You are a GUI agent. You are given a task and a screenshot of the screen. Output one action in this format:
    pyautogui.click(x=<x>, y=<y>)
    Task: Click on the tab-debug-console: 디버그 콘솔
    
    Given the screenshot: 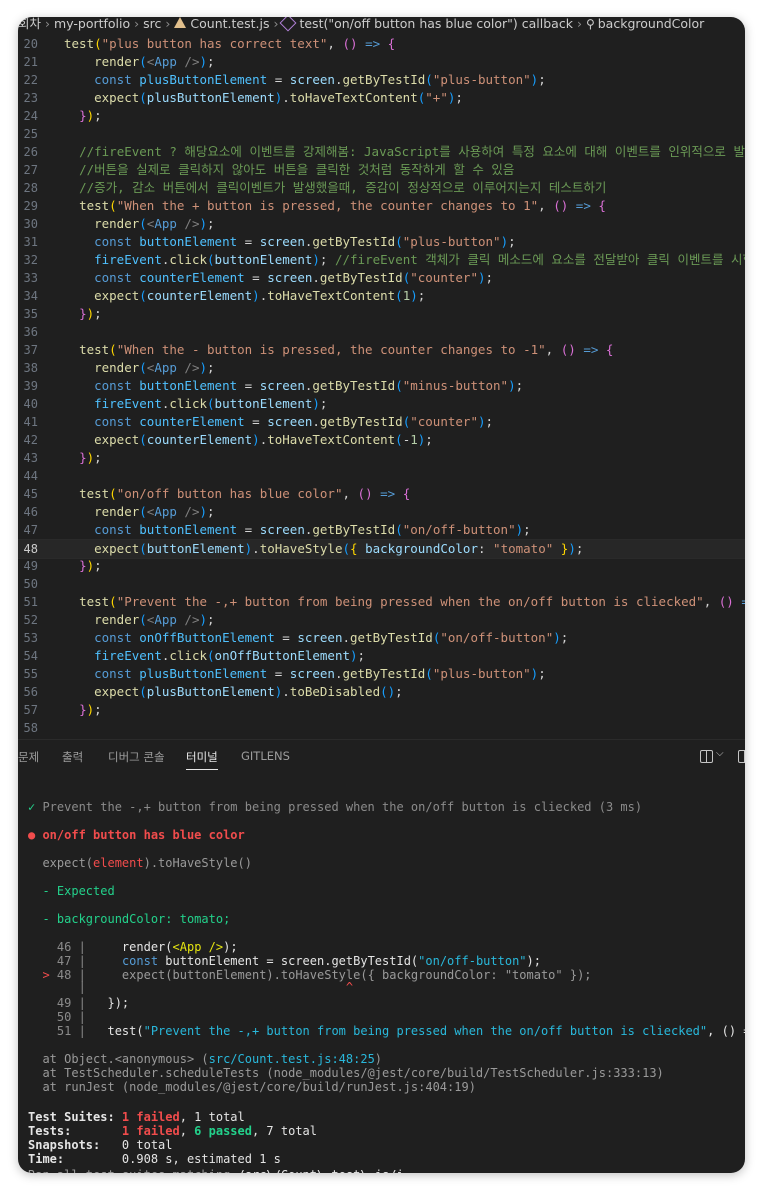 What is the action you would take?
    pyautogui.click(x=136, y=757)
    